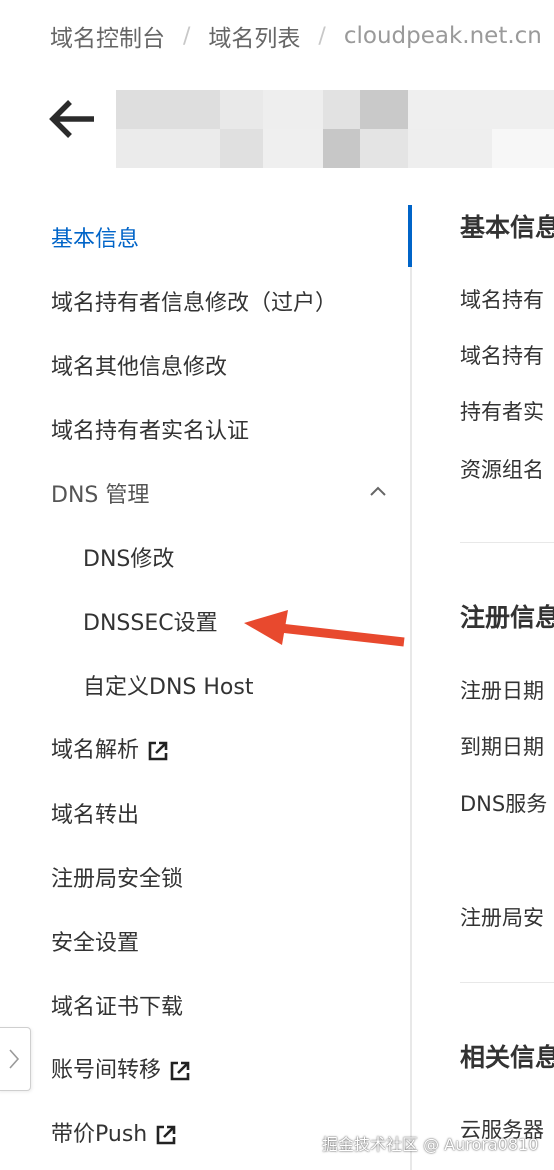  I want to click on arrow-left-icon, so click(73, 119).